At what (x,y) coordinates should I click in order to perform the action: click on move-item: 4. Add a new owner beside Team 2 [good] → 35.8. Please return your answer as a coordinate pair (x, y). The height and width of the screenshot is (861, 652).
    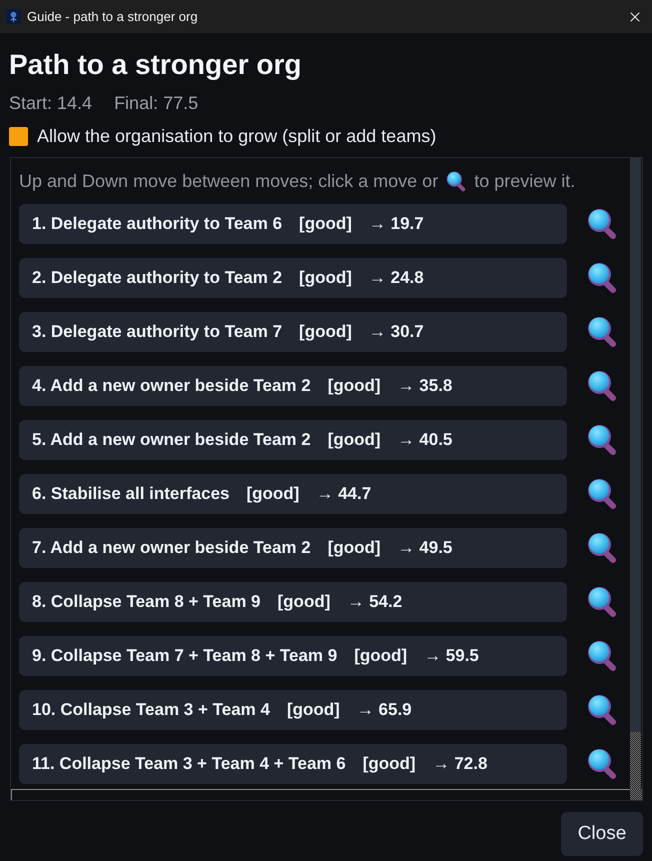
    Looking at the image, I should click on (293, 386).